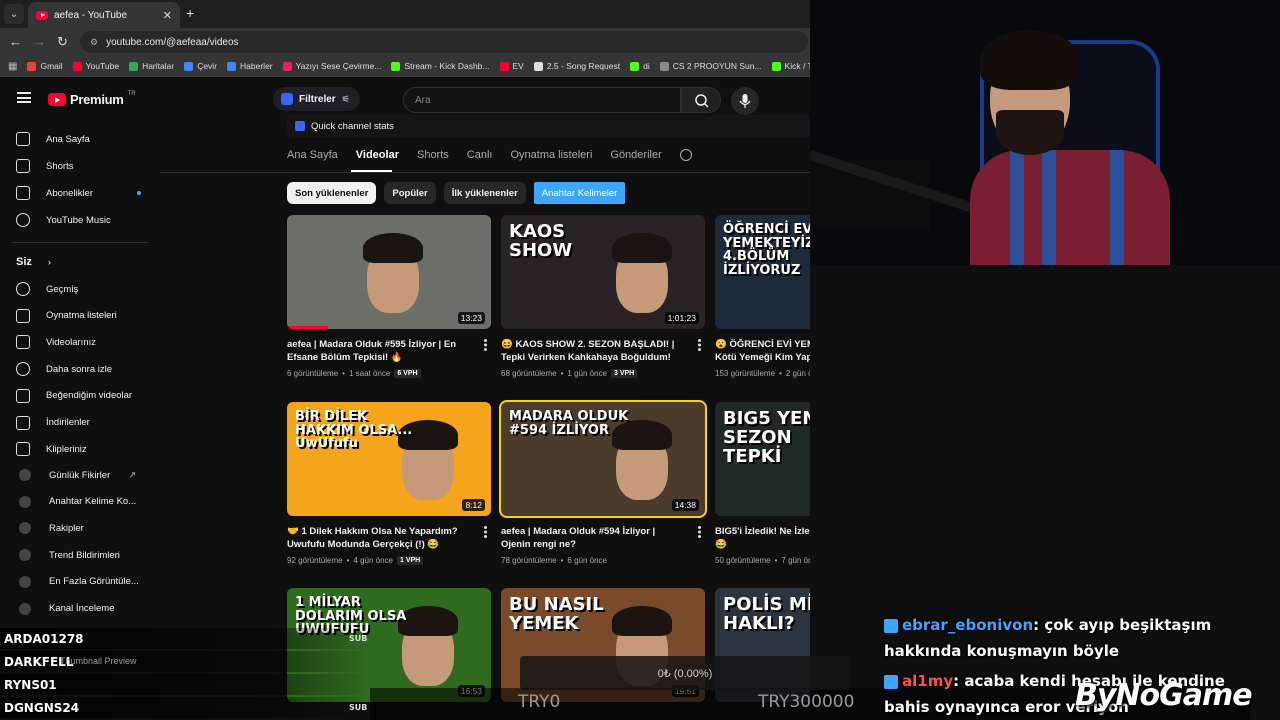 The height and width of the screenshot is (720, 1280). I want to click on sidebar-item: Daha sonra izle, so click(64, 369).